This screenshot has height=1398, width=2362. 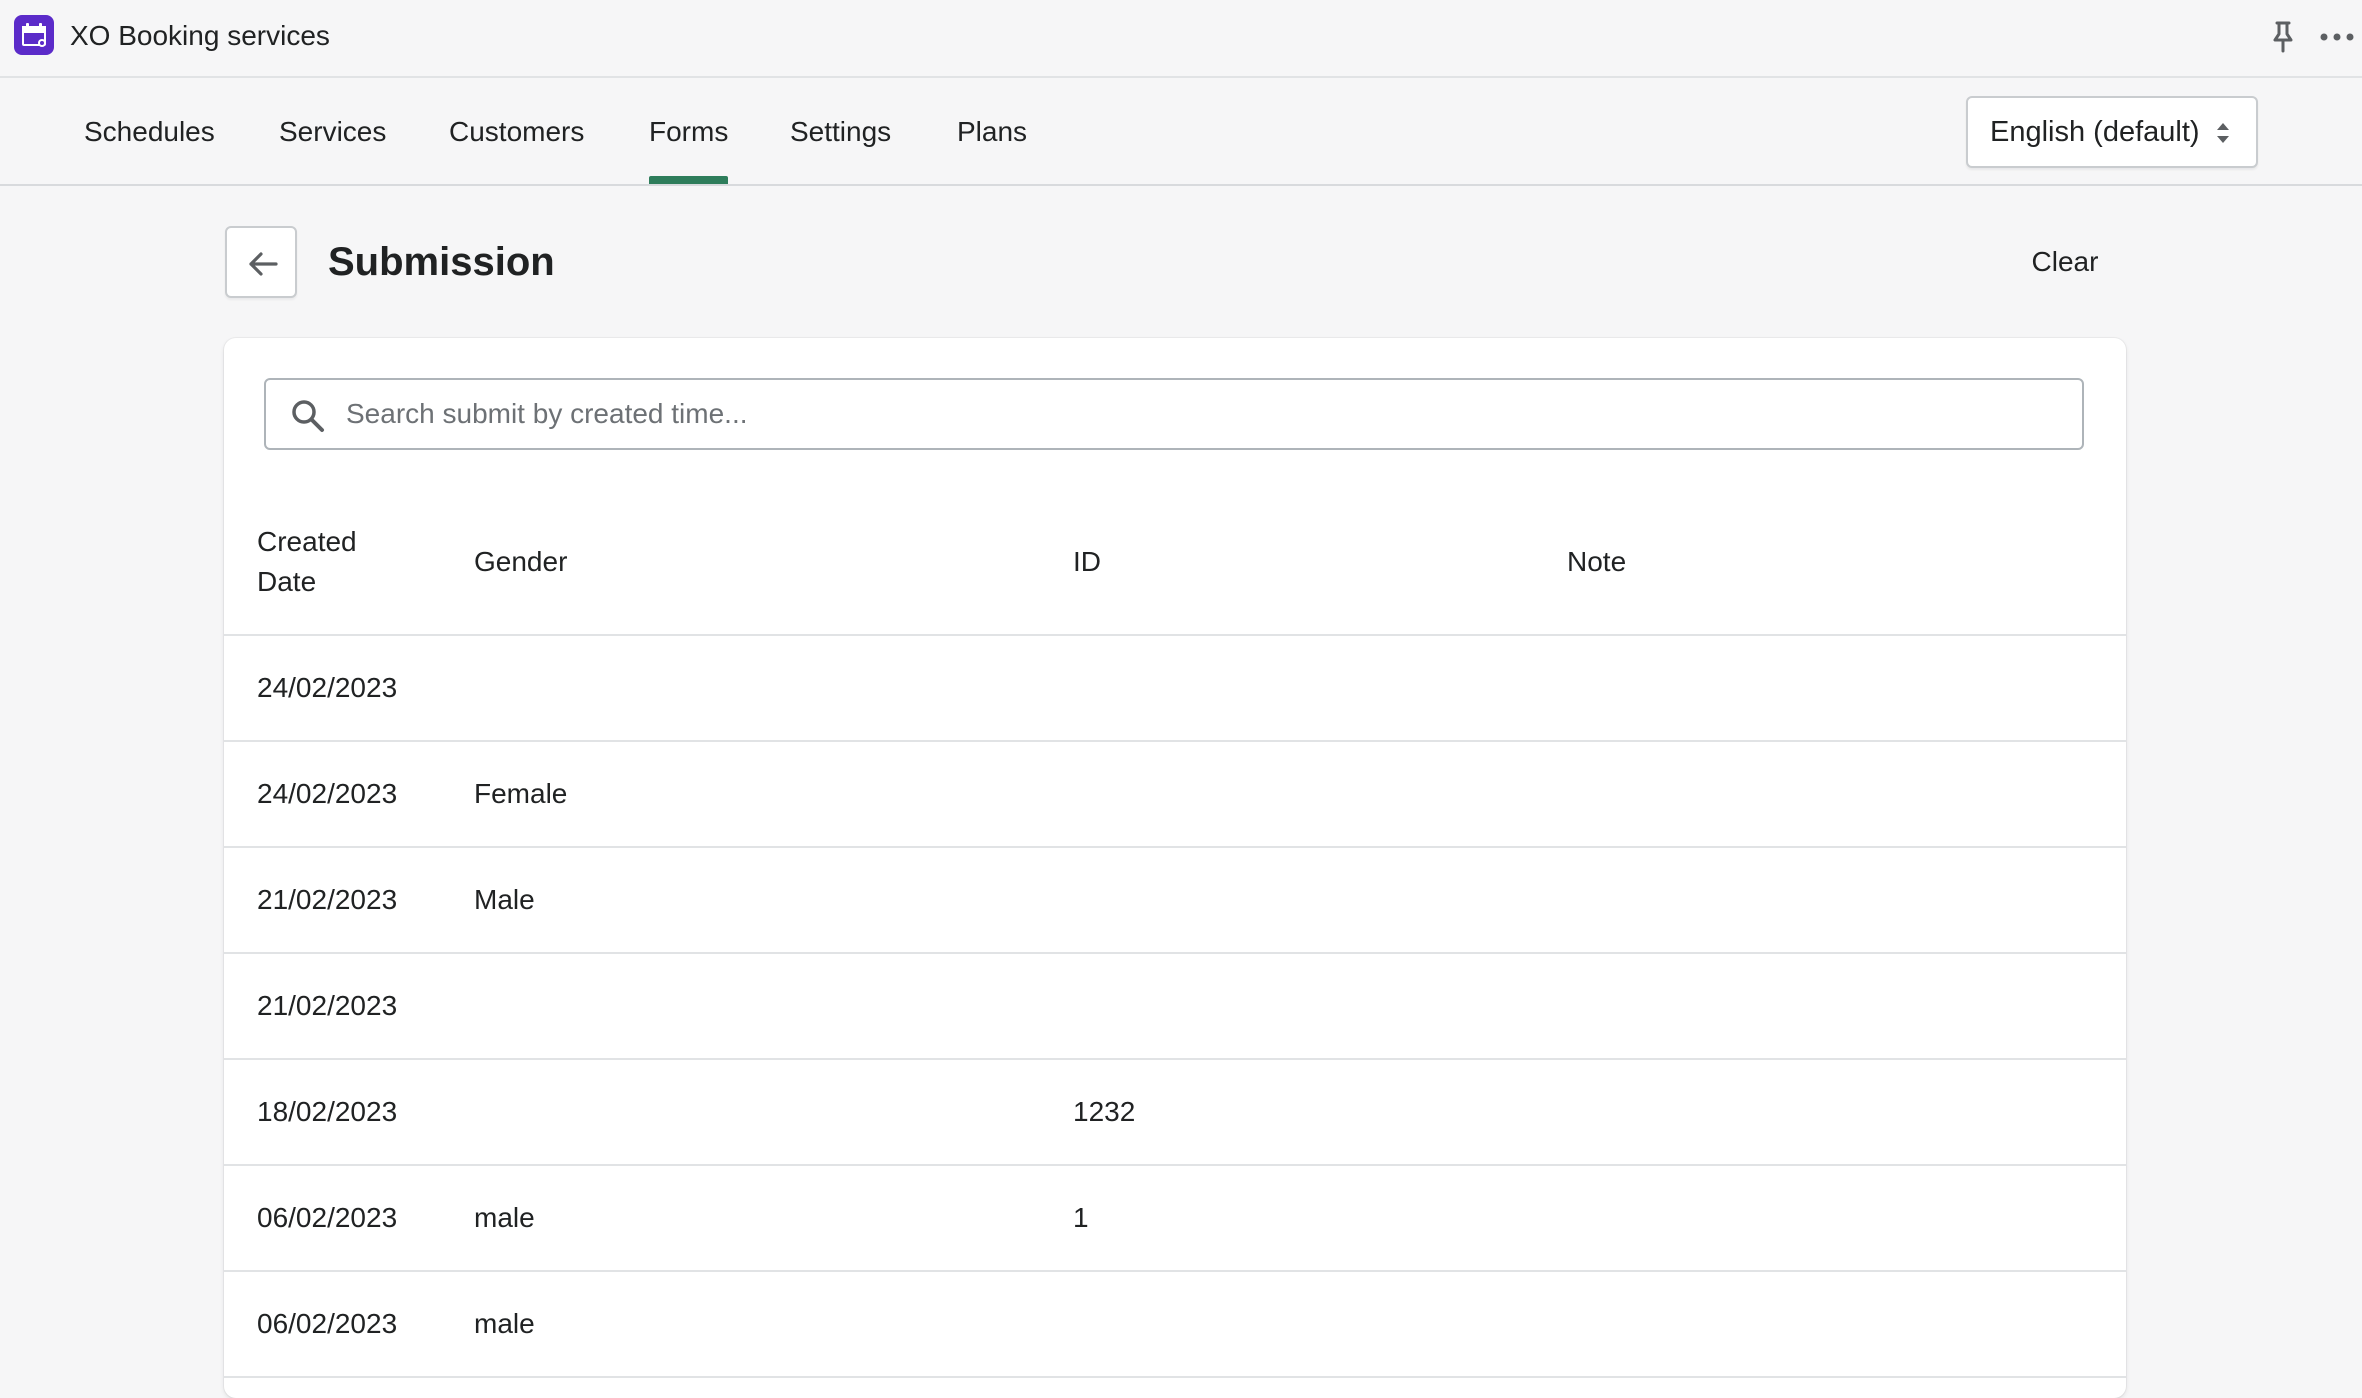 What do you see at coordinates (2223, 133) in the screenshot?
I see `select-arrows-icon` at bounding box center [2223, 133].